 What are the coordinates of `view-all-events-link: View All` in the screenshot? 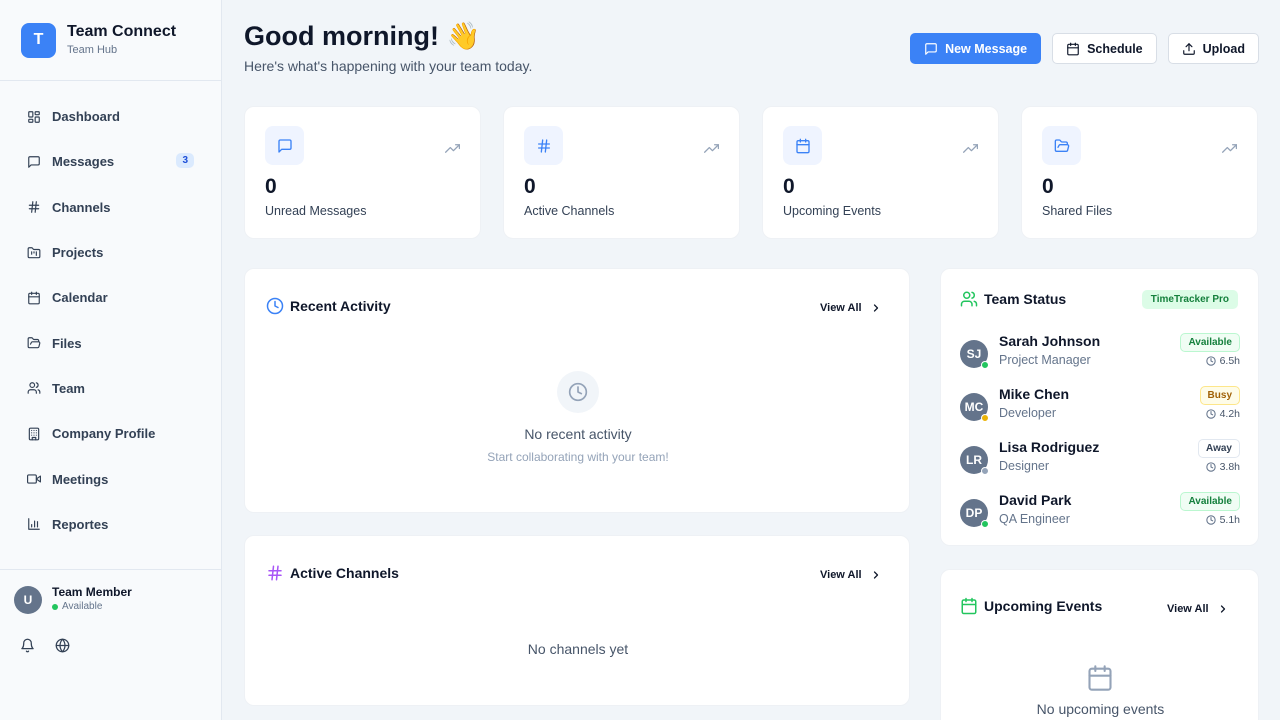 It's located at (1198, 609).